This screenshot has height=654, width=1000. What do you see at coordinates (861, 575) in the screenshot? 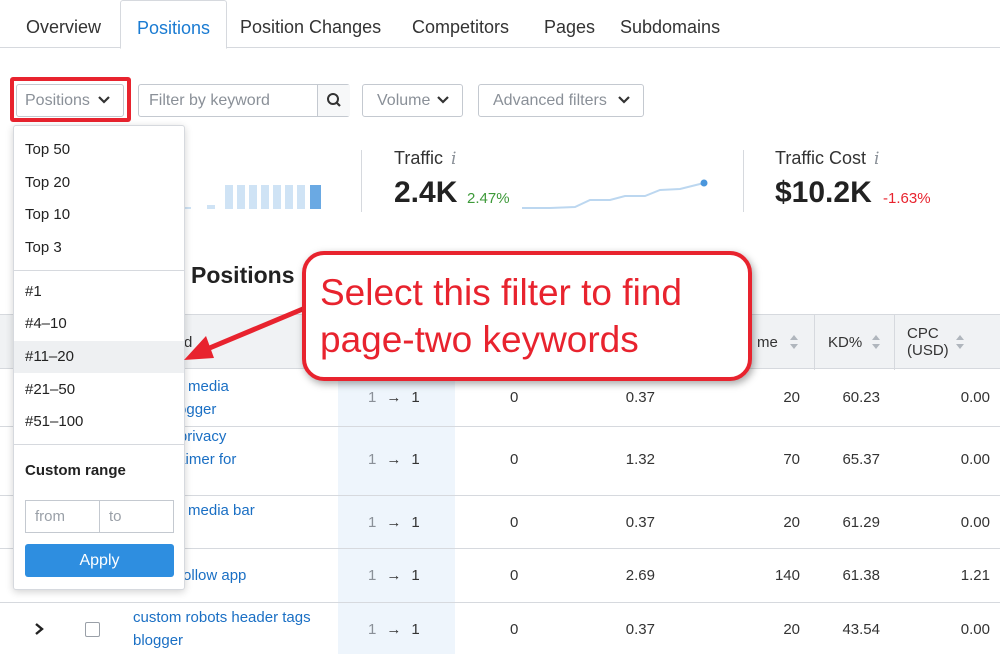
I see `kd-cell: 61.38` at bounding box center [861, 575].